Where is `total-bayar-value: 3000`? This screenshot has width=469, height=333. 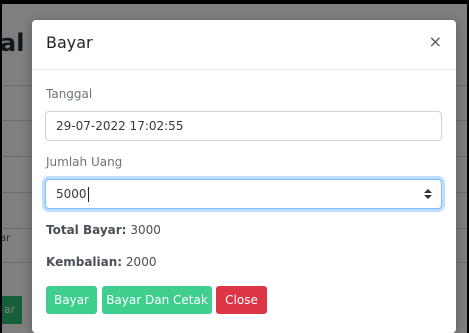 total-bayar-value: 3000 is located at coordinates (145, 230).